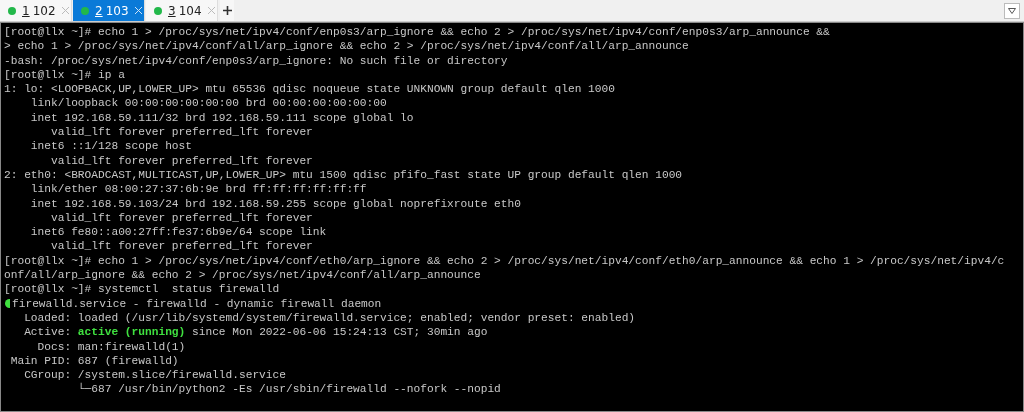  What do you see at coordinates (256, 332) in the screenshot?
I see `terminal-line: Active: active (running) since Mon 2022-06-06 15:24:13 CST; 30min ago` at bounding box center [256, 332].